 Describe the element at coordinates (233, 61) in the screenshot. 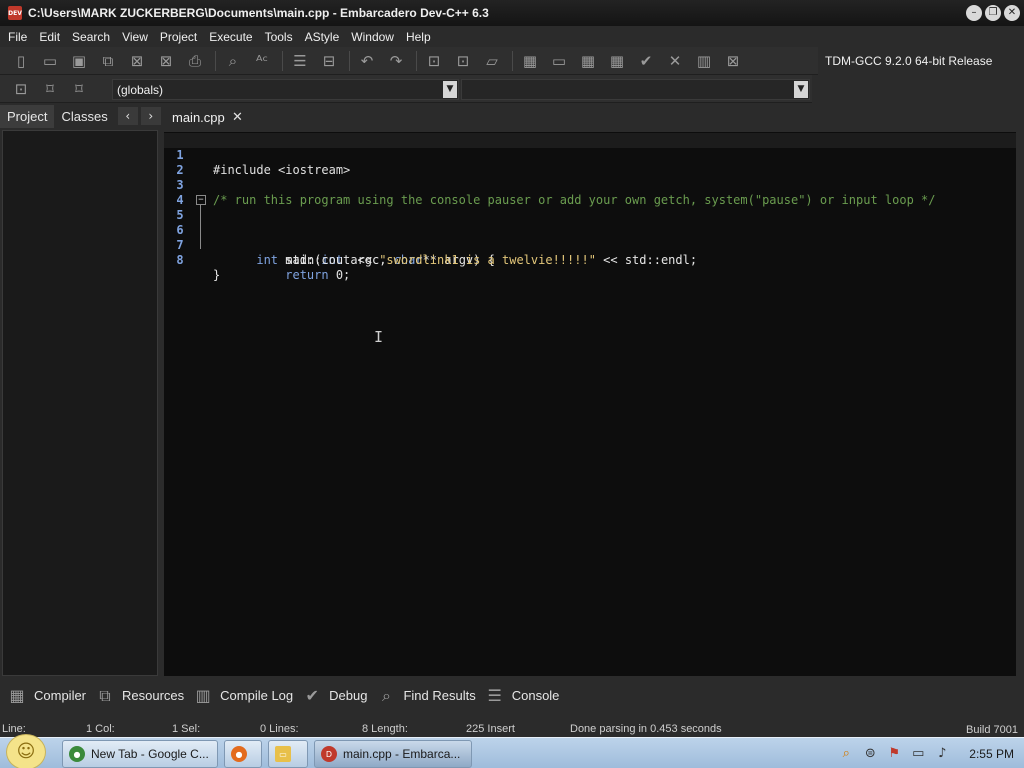

I see `find-icon: ⌕` at that location.